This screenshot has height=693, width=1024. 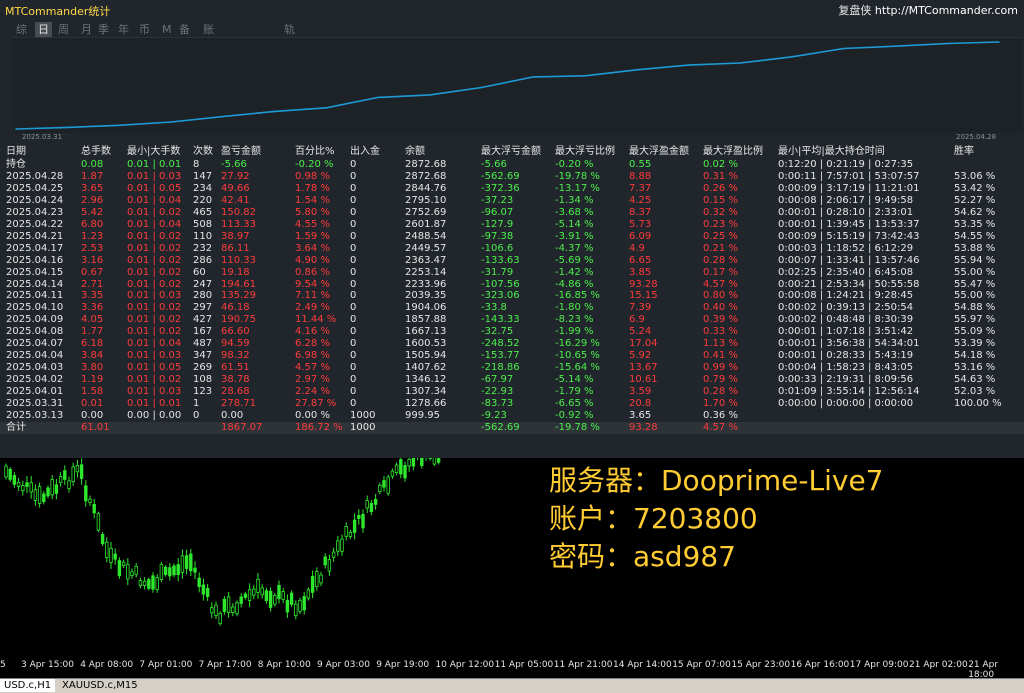 I want to click on column-header: 总手数, so click(x=96, y=151).